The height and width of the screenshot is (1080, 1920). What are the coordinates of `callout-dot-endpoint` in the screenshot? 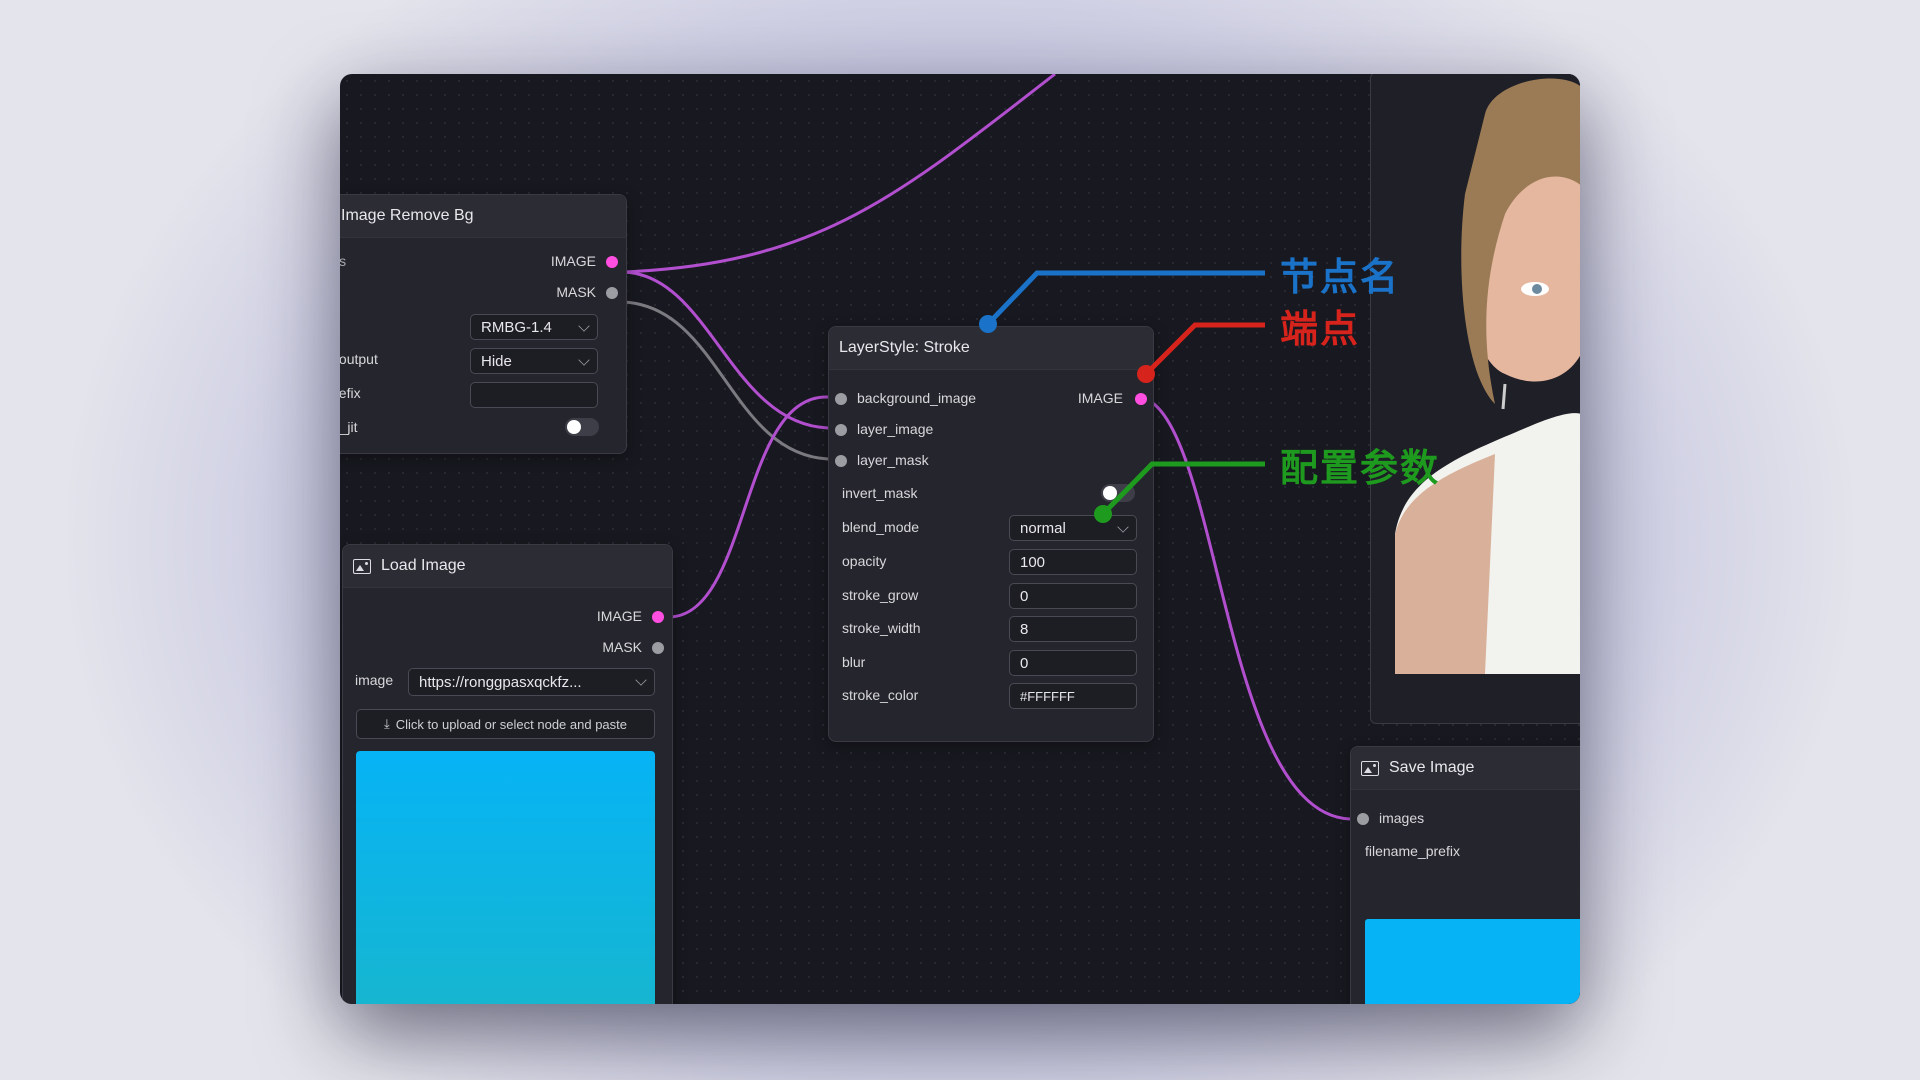 It's located at (1146, 374).